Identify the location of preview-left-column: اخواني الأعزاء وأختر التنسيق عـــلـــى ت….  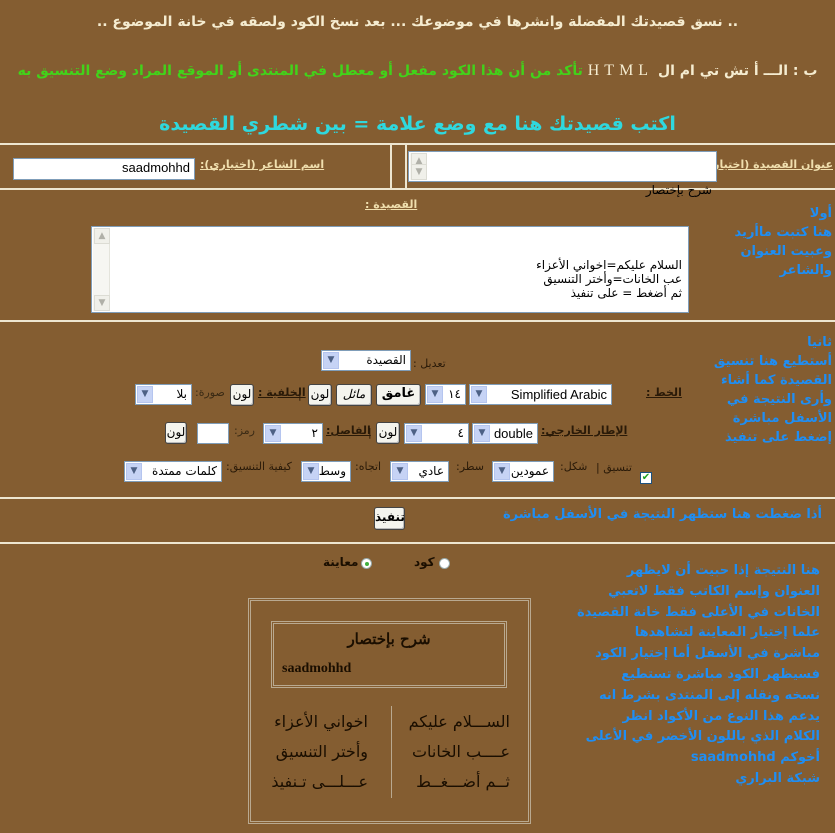
(318, 752).